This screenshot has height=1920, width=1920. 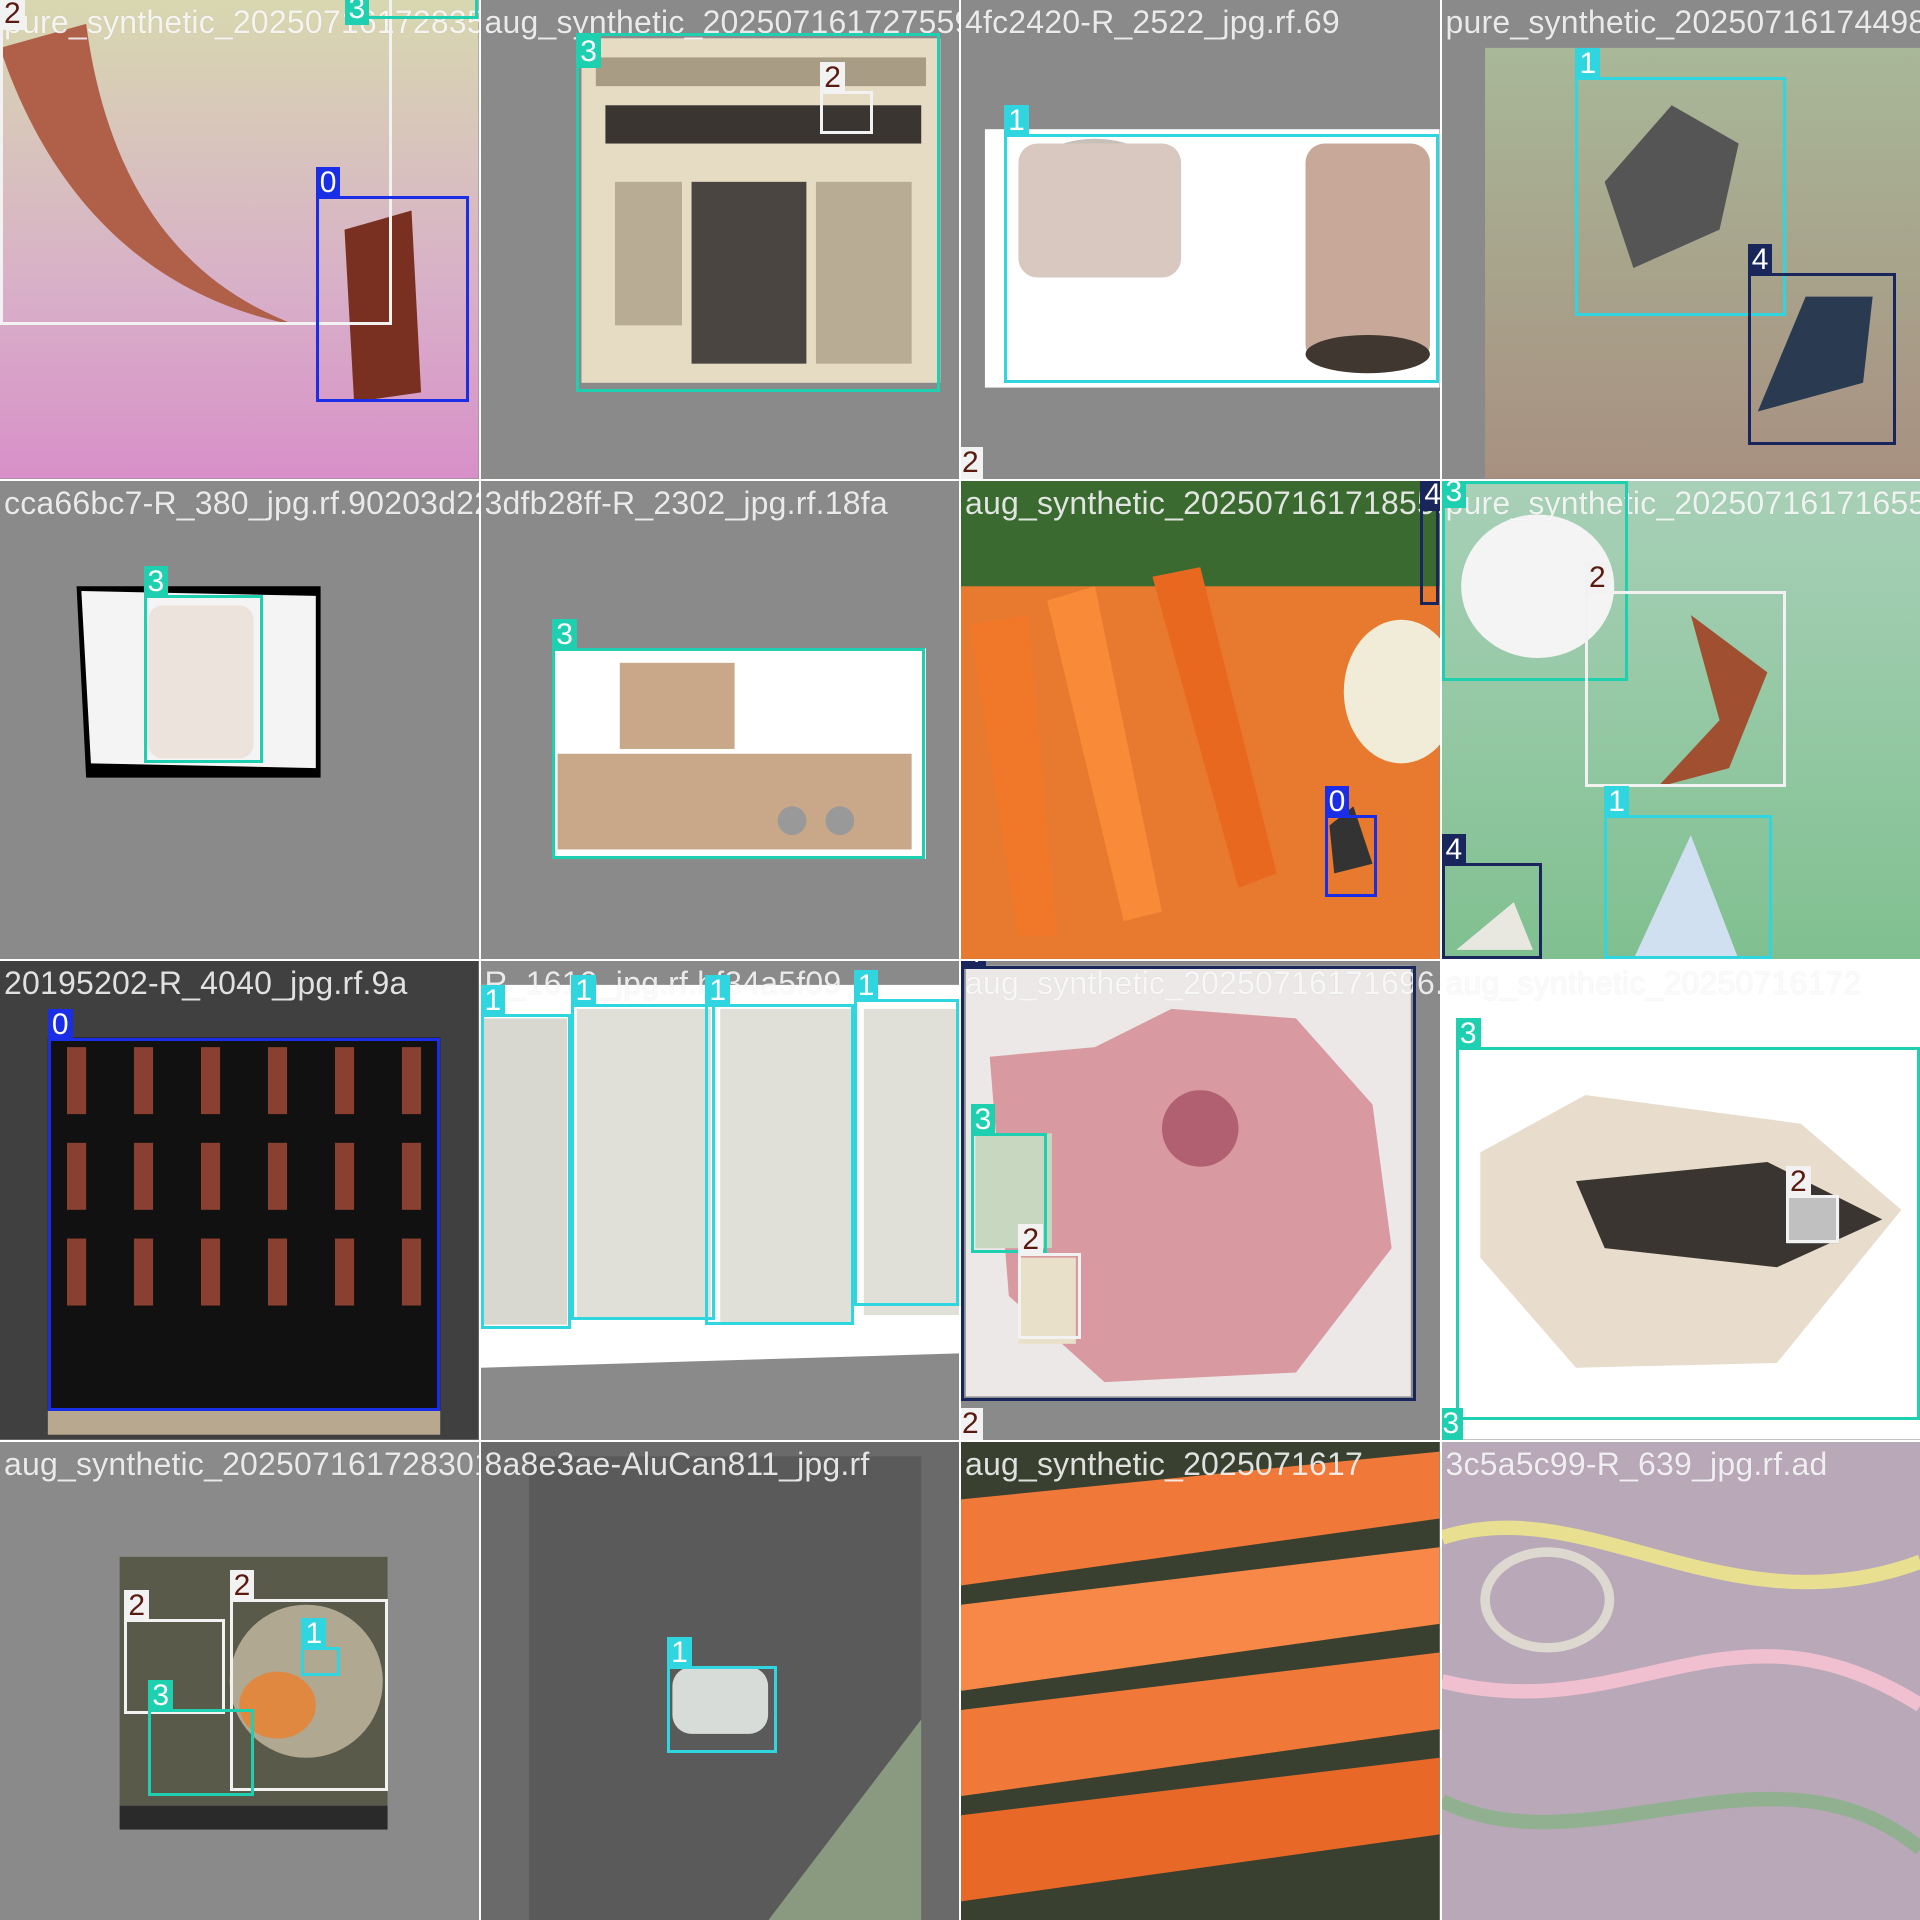 What do you see at coordinates (677, 1463) in the screenshot?
I see `tile-caption: 8a8e3ae-AluCan811_jpg.rf` at bounding box center [677, 1463].